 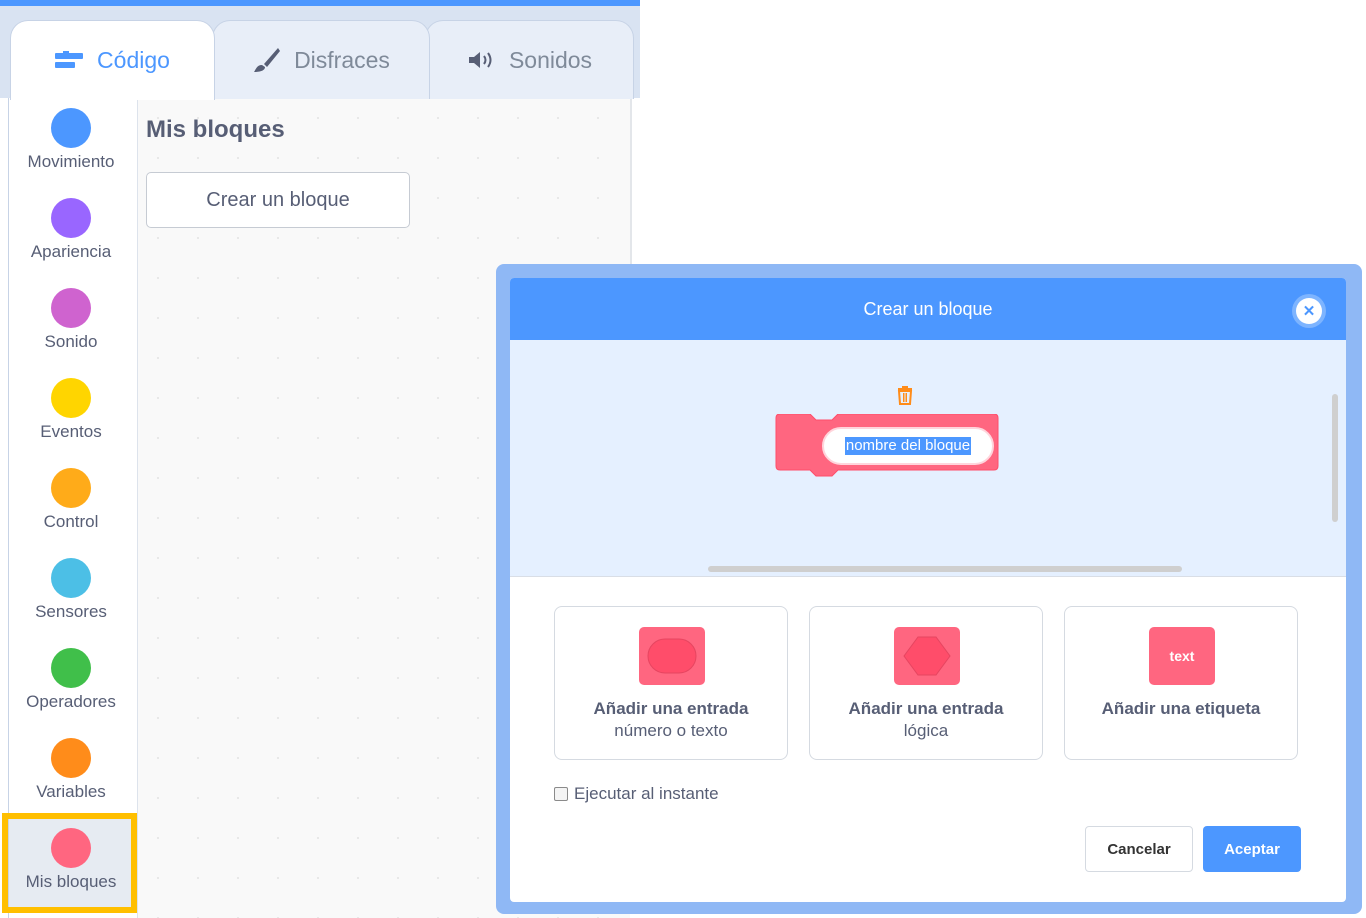 I want to click on cancel-button: Cancelar, so click(x=1139, y=849).